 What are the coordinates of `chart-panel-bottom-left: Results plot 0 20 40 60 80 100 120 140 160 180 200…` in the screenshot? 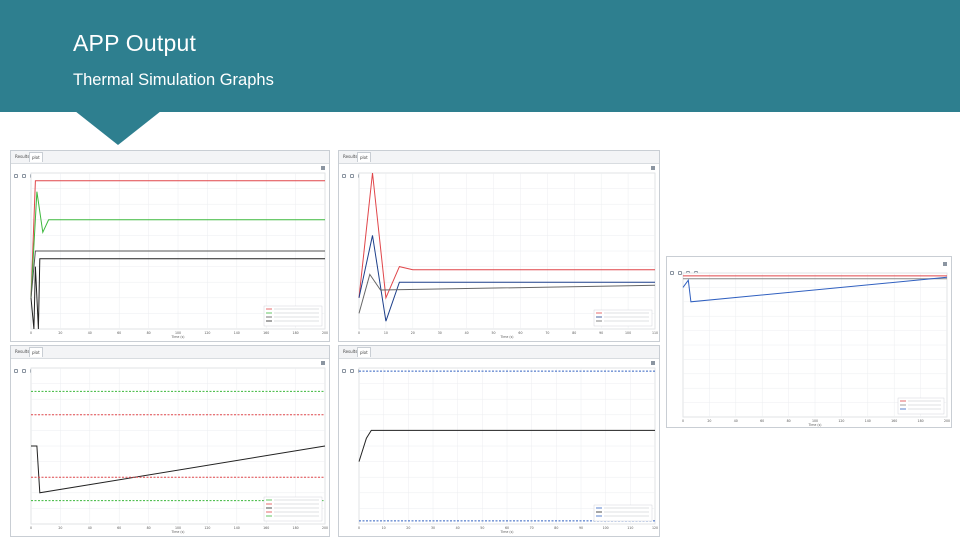 It's located at (170, 441).